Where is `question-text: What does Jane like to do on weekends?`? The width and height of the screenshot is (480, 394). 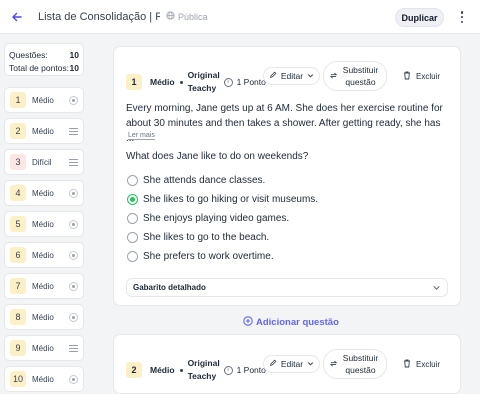 question-text: What does Jane like to do on weekends? is located at coordinates (217, 156).